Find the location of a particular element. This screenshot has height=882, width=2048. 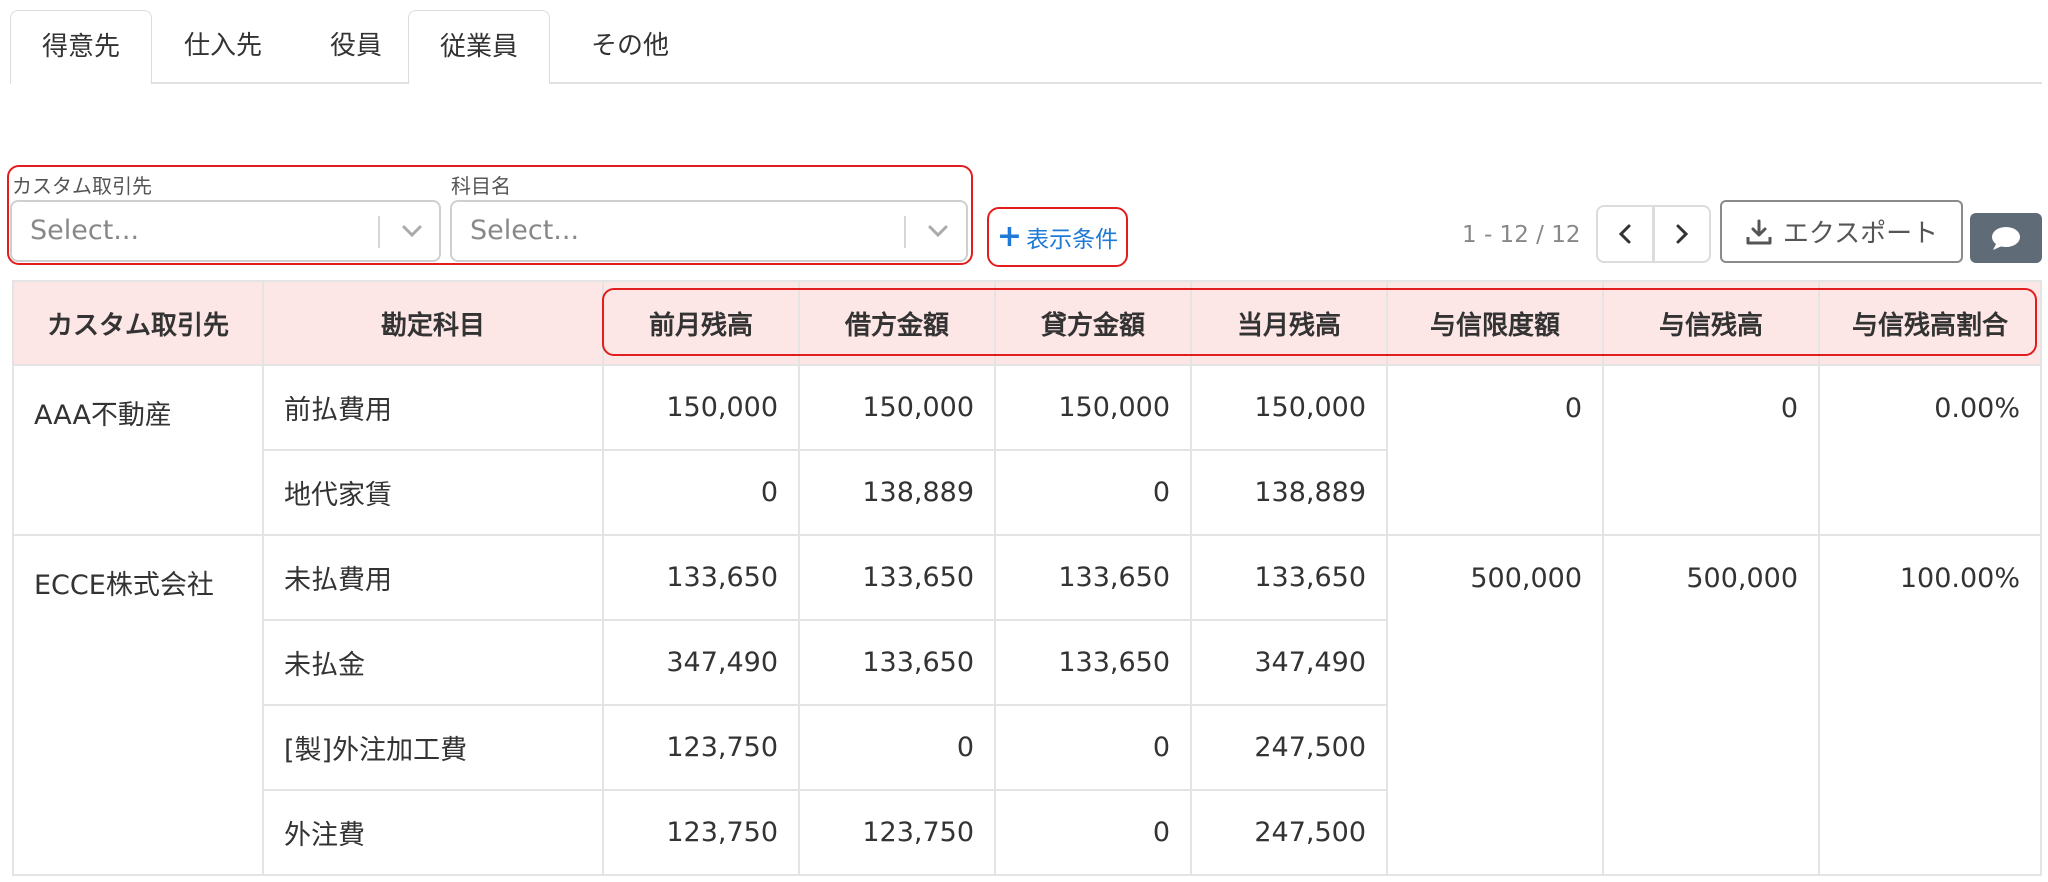

prev-page-button is located at coordinates (1625, 234).